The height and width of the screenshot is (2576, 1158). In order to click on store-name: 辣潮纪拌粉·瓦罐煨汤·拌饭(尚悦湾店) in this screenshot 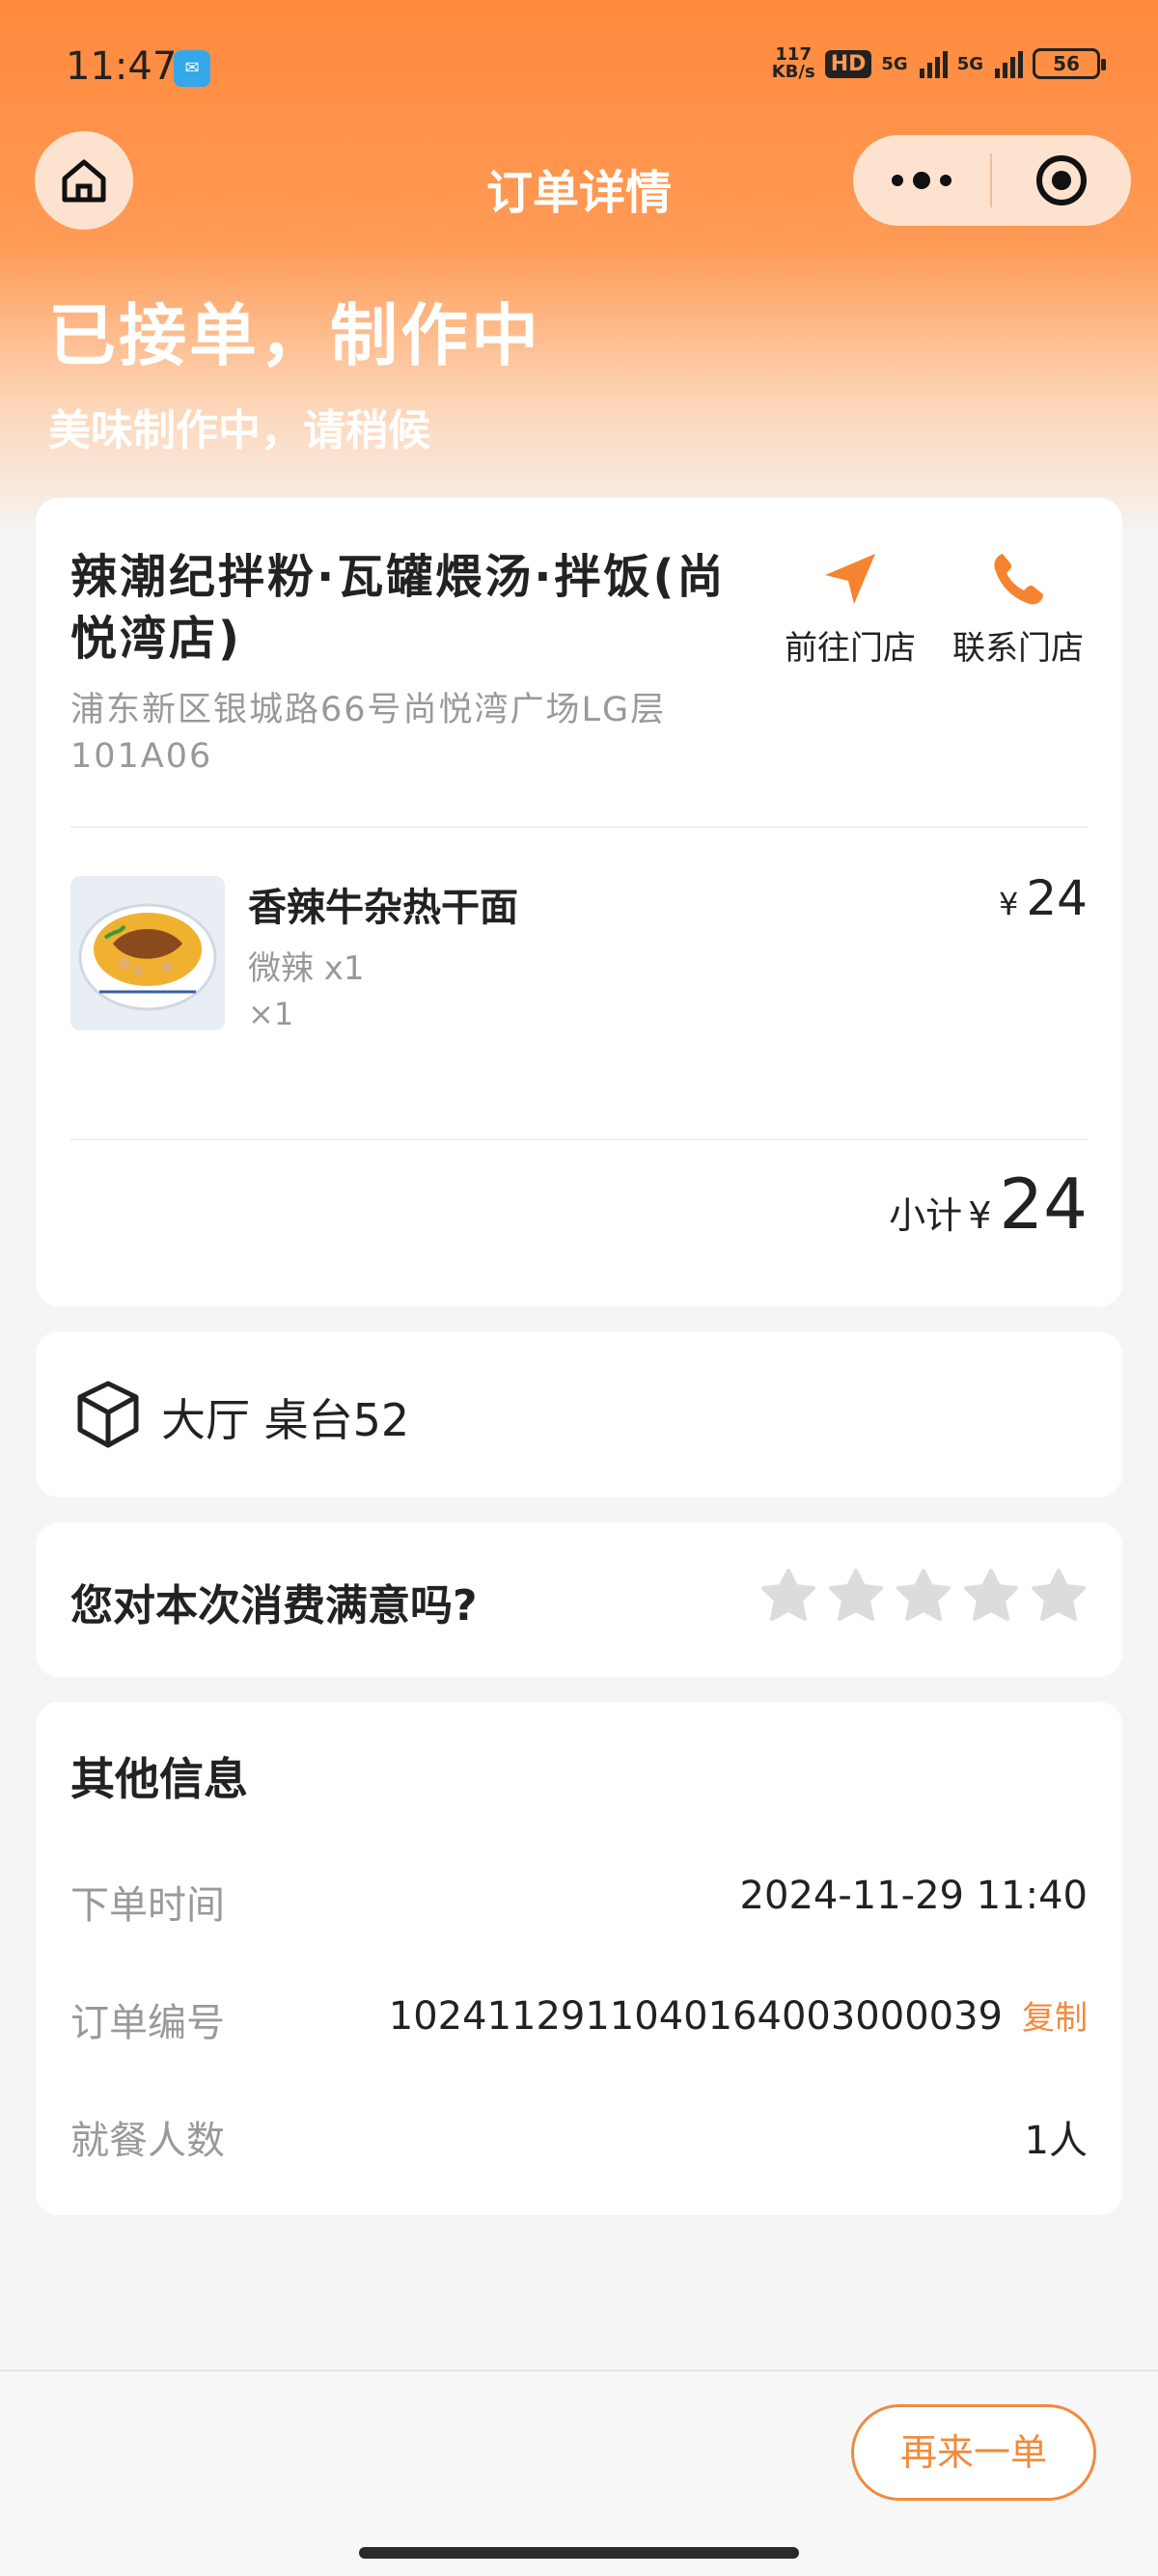, I will do `click(398, 608)`.